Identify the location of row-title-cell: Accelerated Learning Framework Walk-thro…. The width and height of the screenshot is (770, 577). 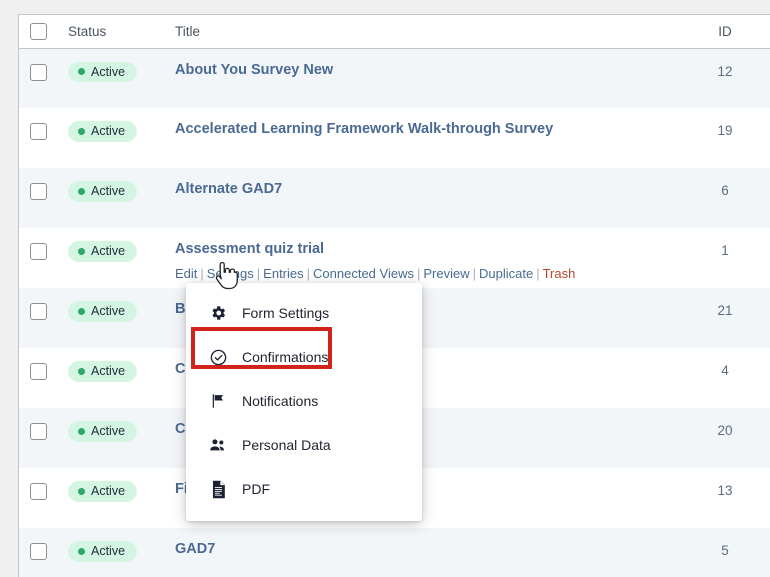
(419, 138).